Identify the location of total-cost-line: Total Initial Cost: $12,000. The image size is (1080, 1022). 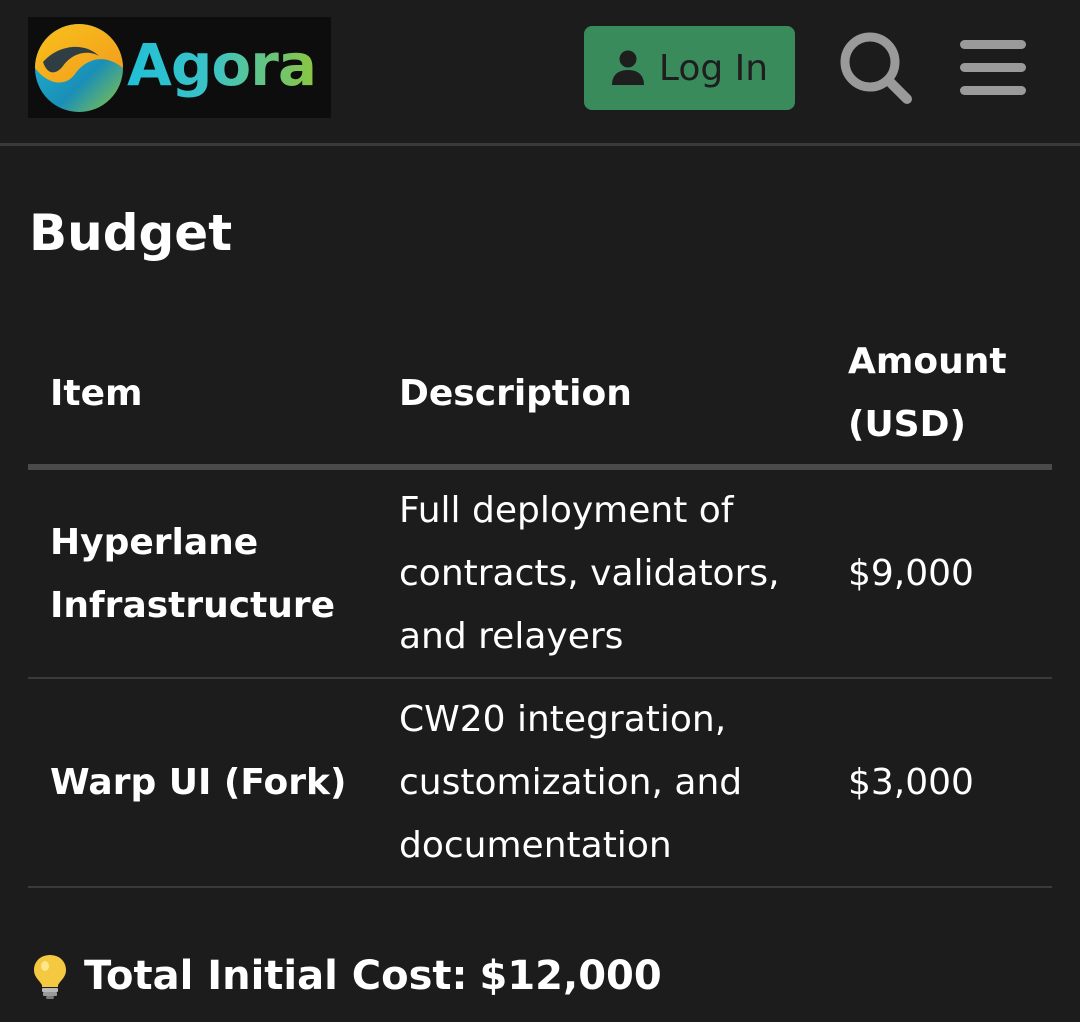
(346, 976).